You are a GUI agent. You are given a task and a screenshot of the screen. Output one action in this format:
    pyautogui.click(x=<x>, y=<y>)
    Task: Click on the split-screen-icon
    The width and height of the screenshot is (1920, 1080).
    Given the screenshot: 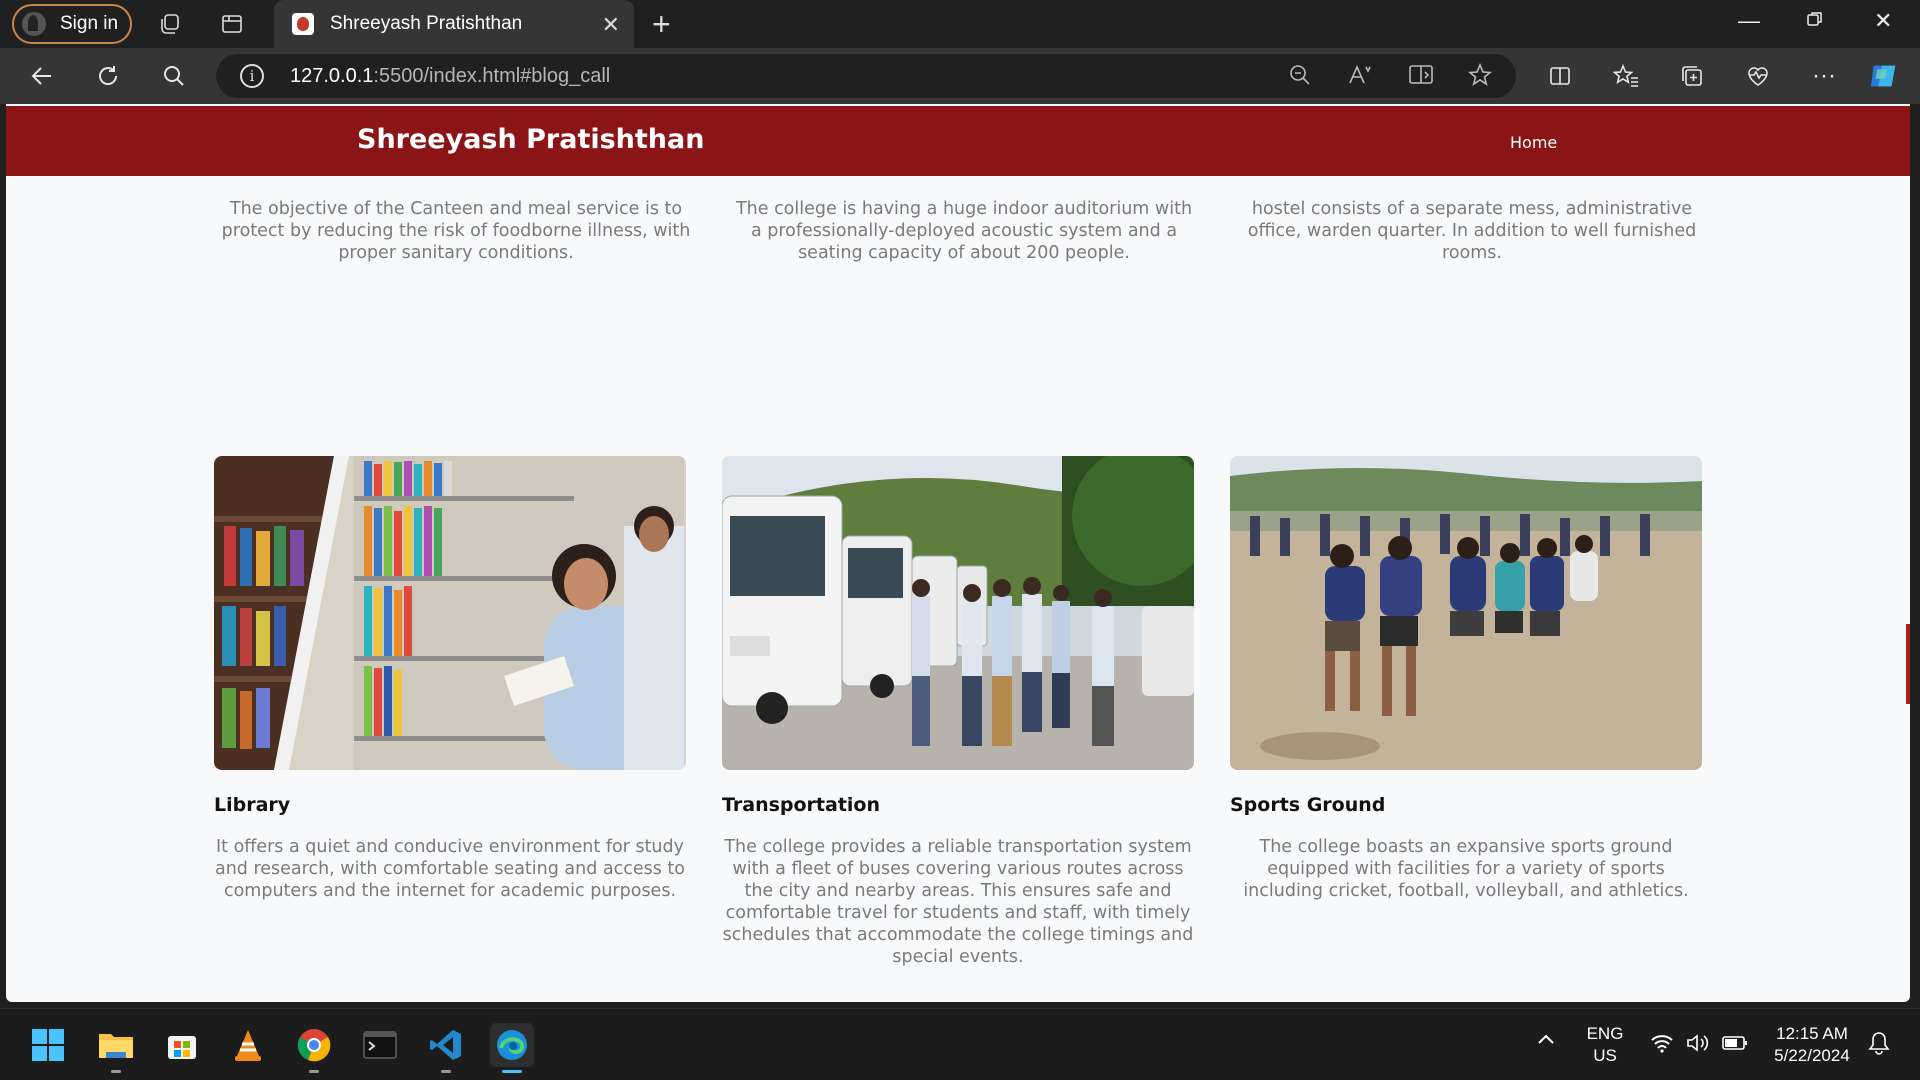 What is the action you would take?
    pyautogui.click(x=1560, y=76)
    